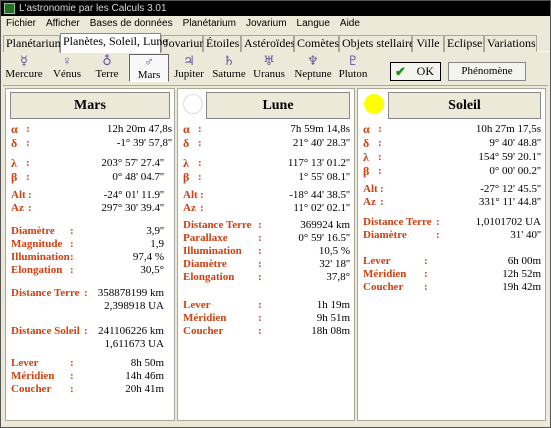  What do you see at coordinates (268, 43) in the screenshot?
I see `tab-asteroides: Astéroïdes` at bounding box center [268, 43].